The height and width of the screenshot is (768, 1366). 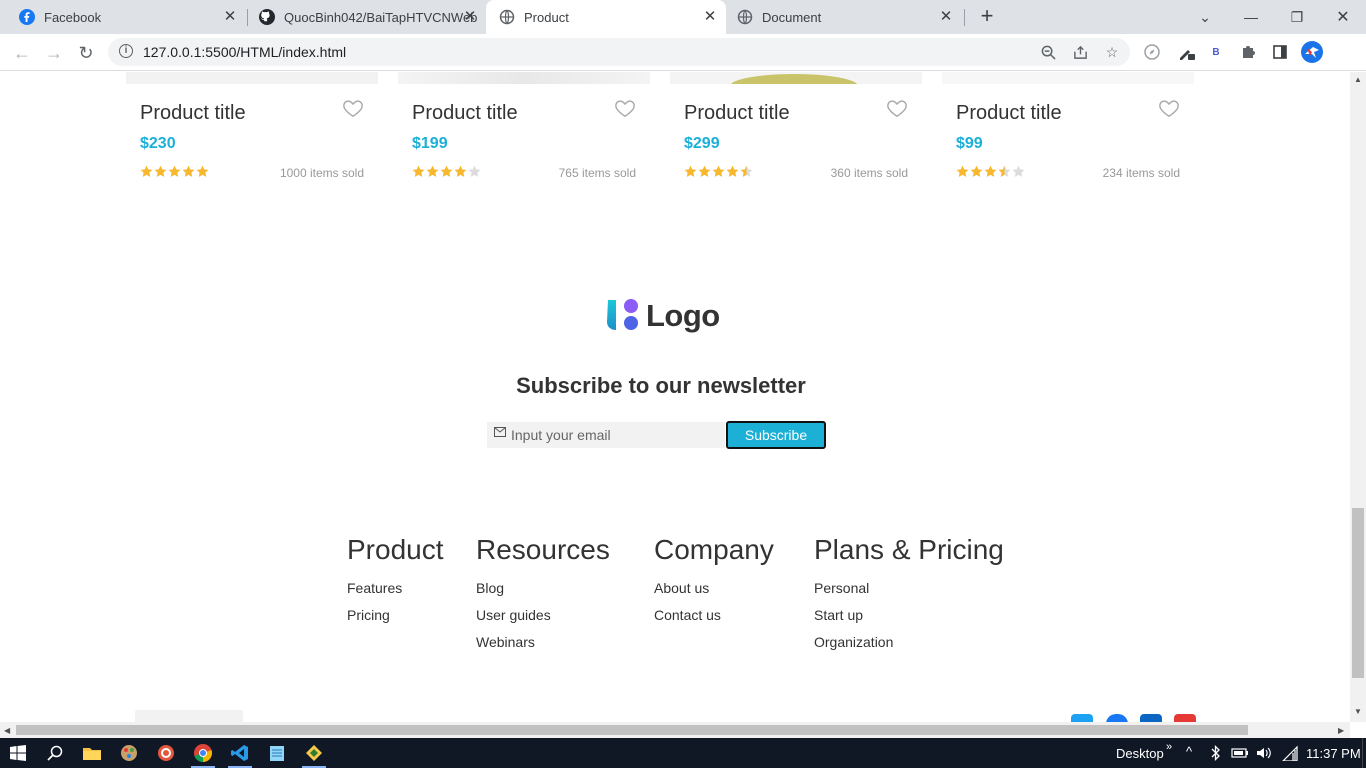 What do you see at coordinates (1343, 17) in the screenshot?
I see `close-window-icon: ✕` at bounding box center [1343, 17].